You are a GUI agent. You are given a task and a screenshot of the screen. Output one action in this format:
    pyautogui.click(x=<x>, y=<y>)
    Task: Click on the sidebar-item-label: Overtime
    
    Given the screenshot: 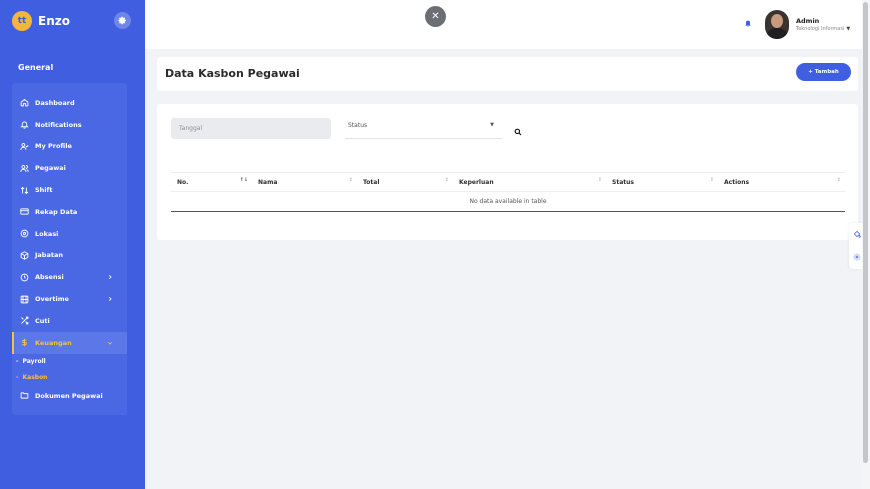 What is the action you would take?
    pyautogui.click(x=52, y=299)
    